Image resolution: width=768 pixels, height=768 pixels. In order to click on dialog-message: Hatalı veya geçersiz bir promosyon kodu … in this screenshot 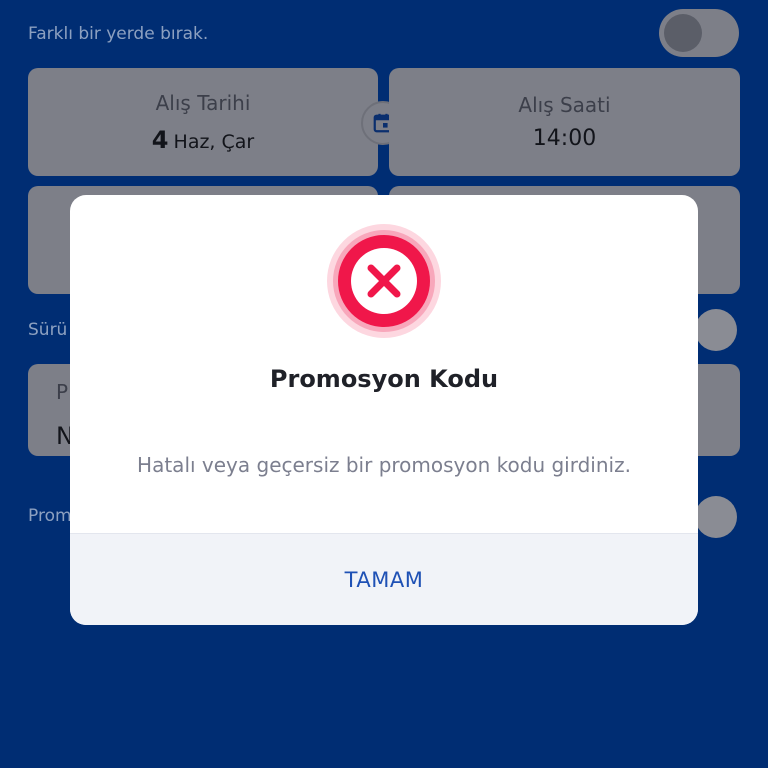, I will do `click(384, 465)`.